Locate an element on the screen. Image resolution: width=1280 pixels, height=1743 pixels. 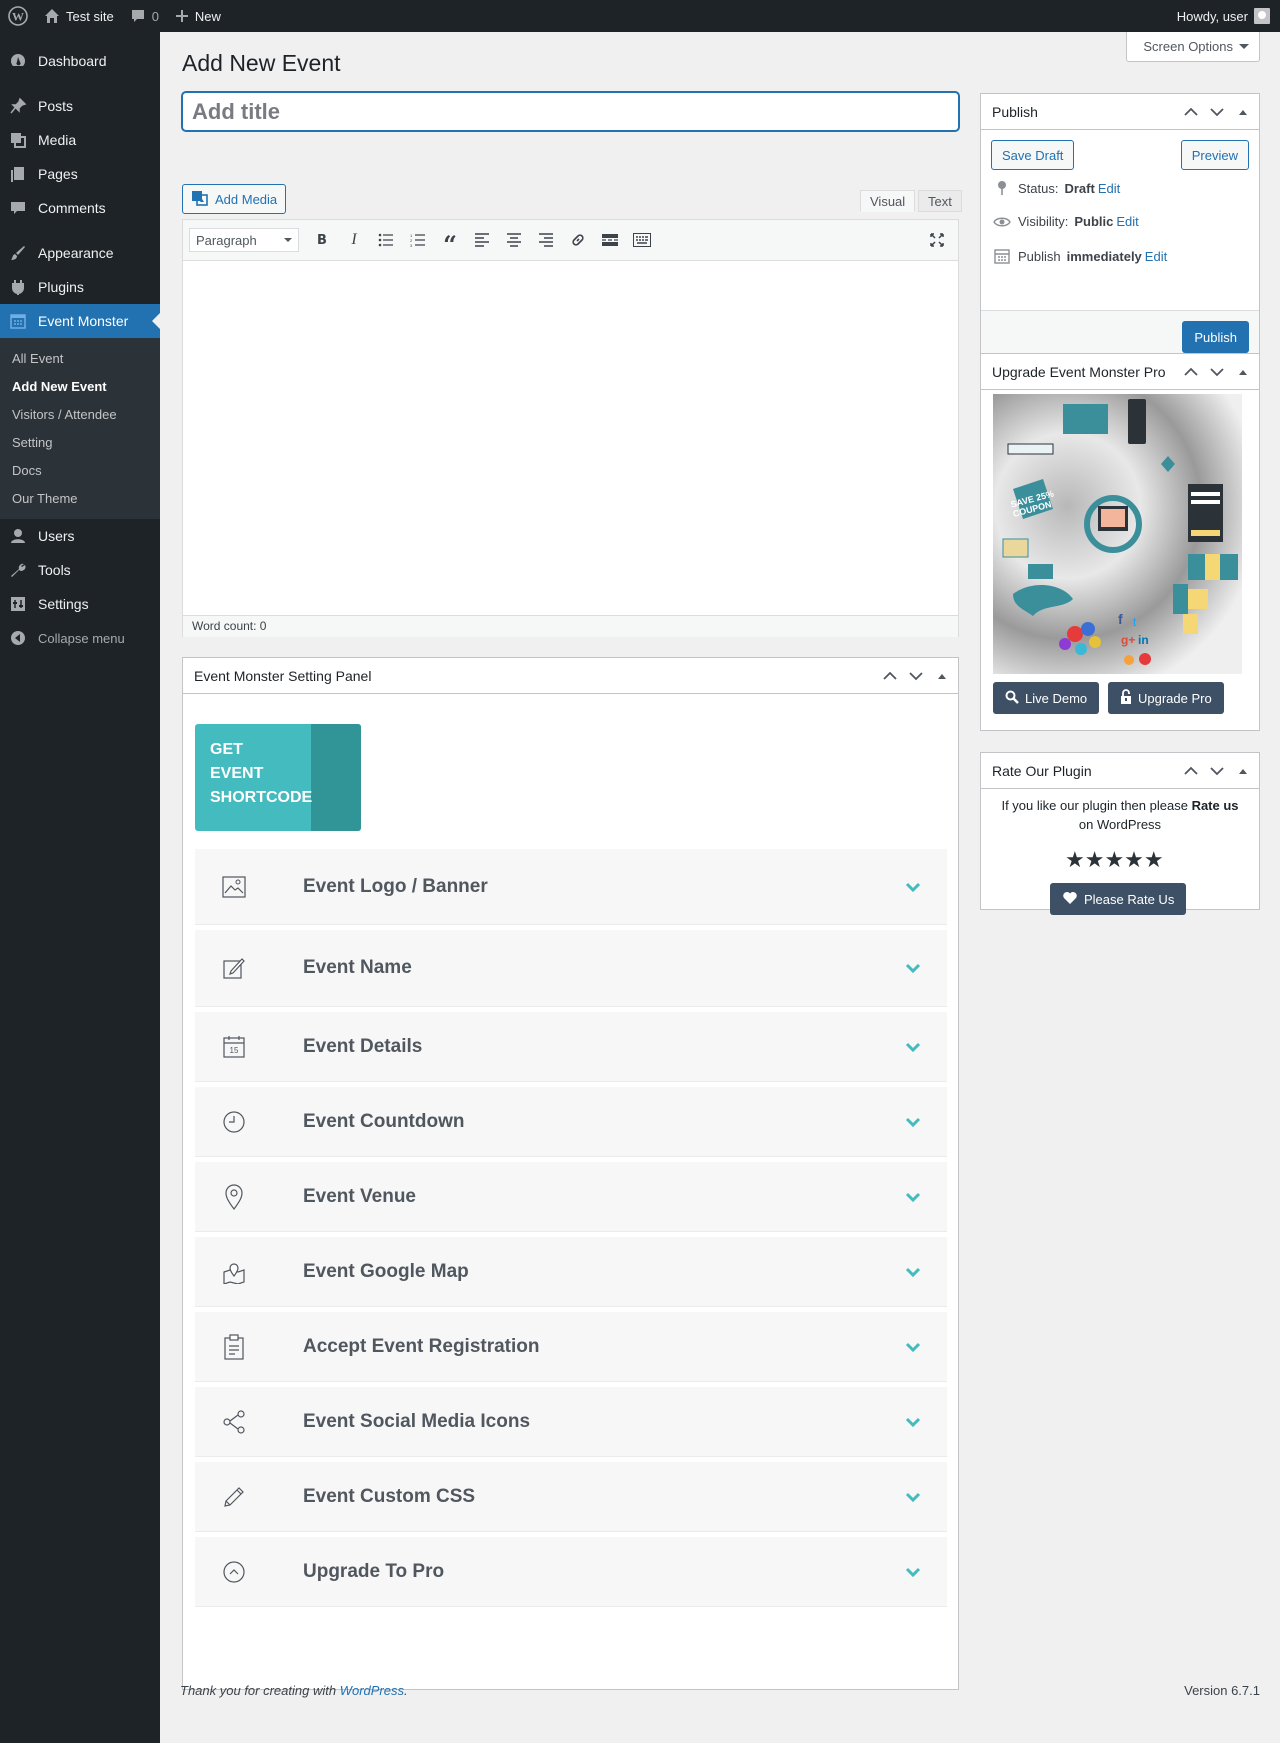
visibility-edit-link: Edit is located at coordinates (1127, 221).